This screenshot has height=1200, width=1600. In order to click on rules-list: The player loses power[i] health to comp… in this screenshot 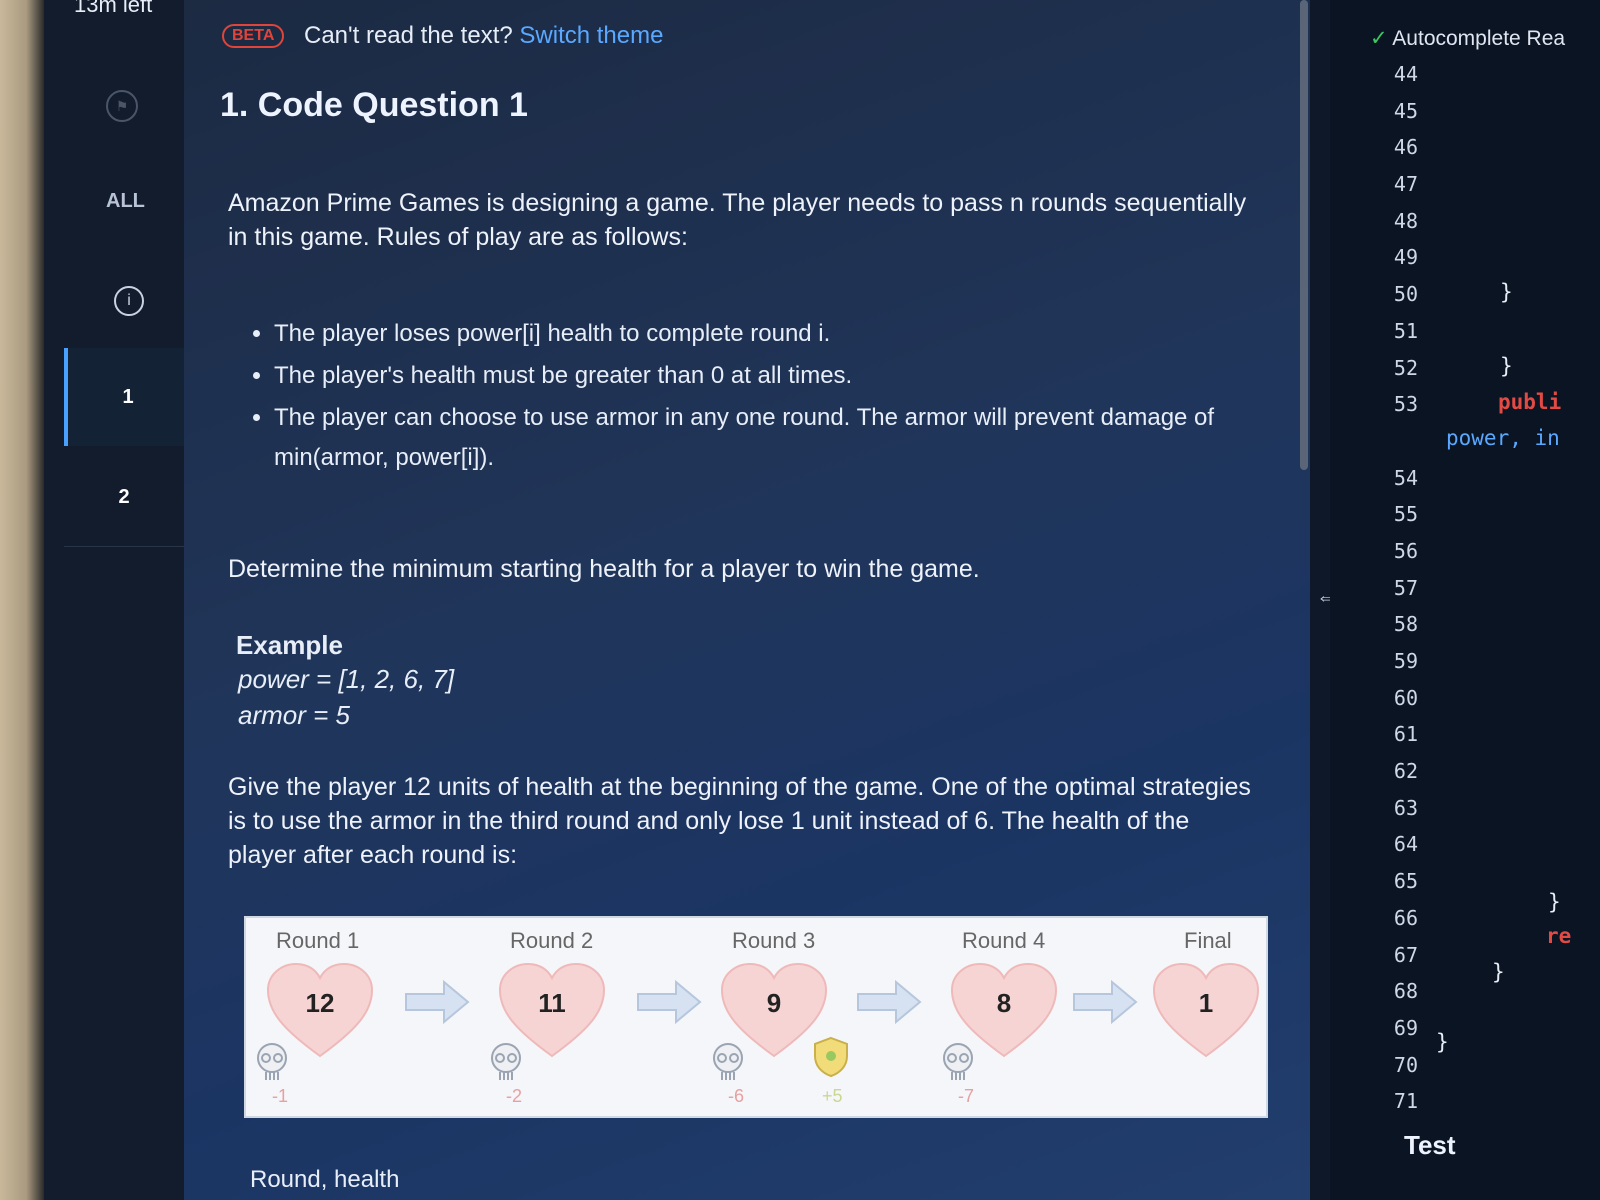, I will do `click(759, 397)`.